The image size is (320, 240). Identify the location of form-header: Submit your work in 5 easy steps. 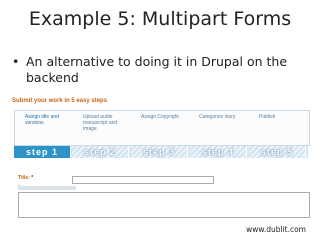
(60, 101).